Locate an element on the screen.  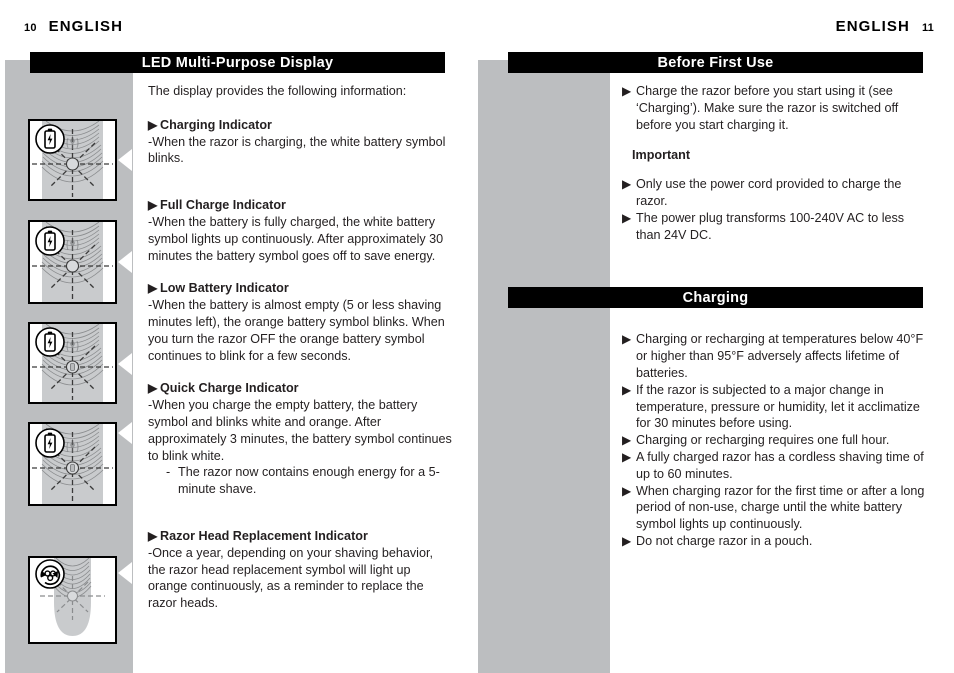
pointer-arrow-low-battery is located at coordinates (125, 364).